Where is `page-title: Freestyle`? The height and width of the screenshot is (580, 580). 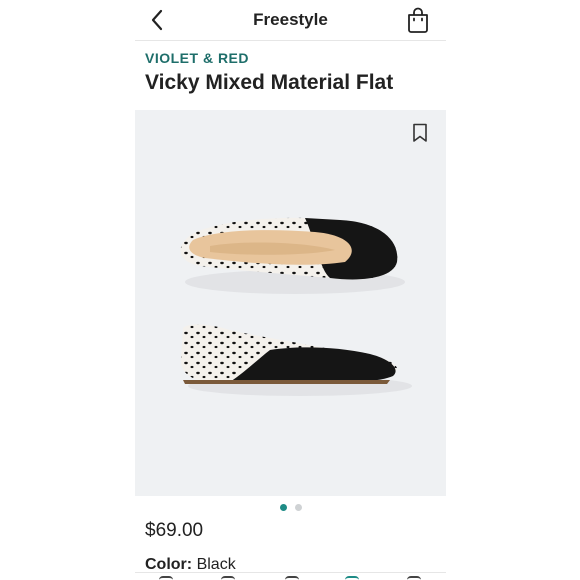 page-title: Freestyle is located at coordinates (290, 19).